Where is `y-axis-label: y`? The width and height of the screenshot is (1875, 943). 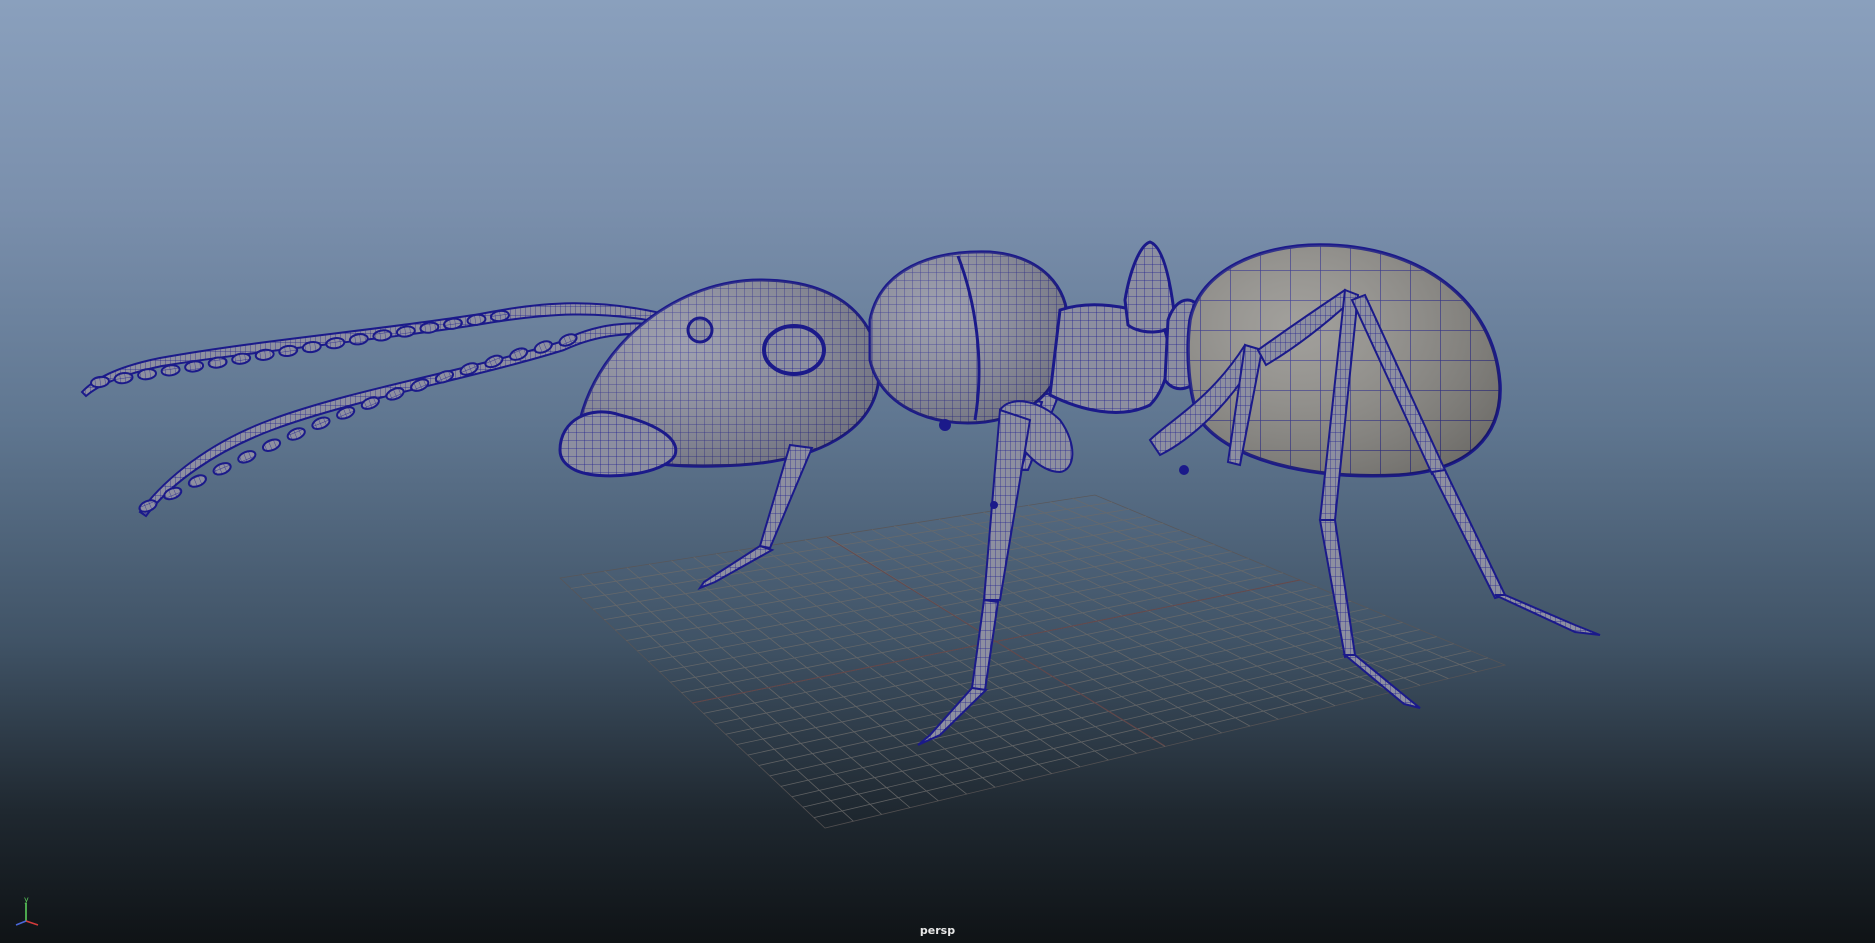 y-axis-label: y is located at coordinates (26, 899).